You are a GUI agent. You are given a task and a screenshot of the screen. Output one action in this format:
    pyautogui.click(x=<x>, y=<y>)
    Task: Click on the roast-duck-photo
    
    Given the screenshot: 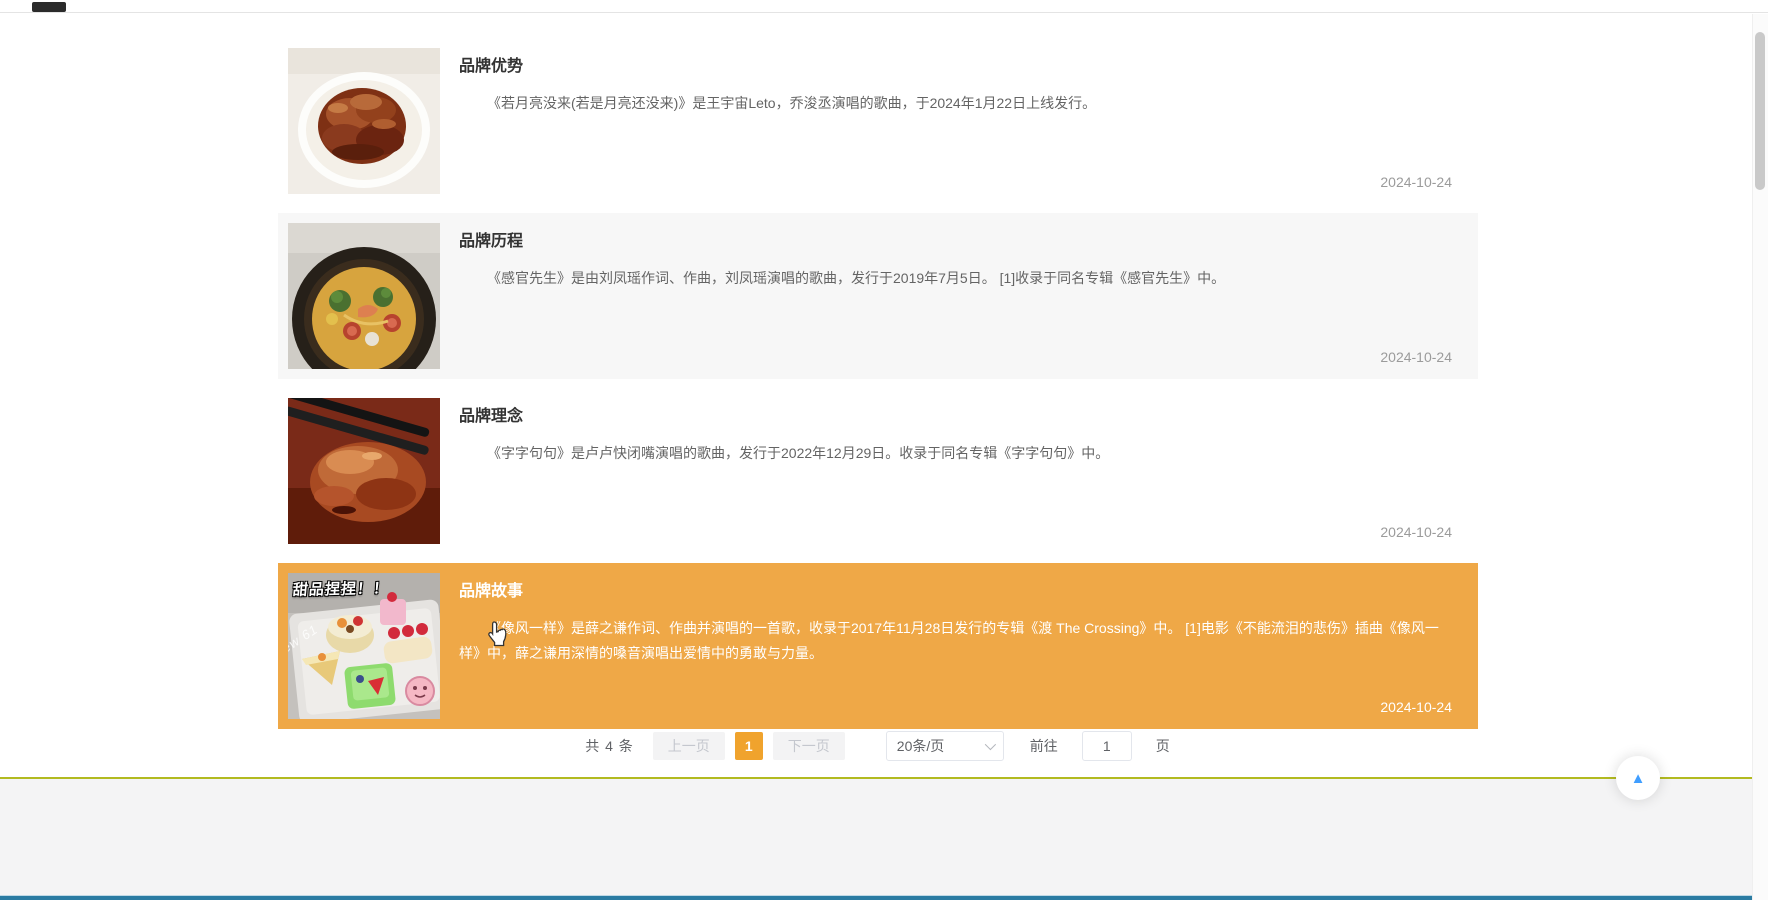 What is the action you would take?
    pyautogui.click(x=364, y=471)
    